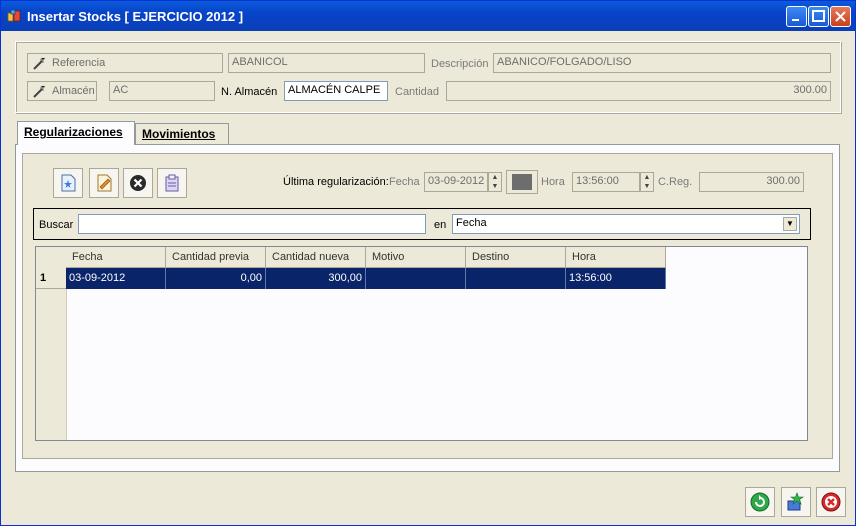 The image size is (856, 526). Describe the element at coordinates (440, 225) in the screenshot. I see `en-label: en` at that location.